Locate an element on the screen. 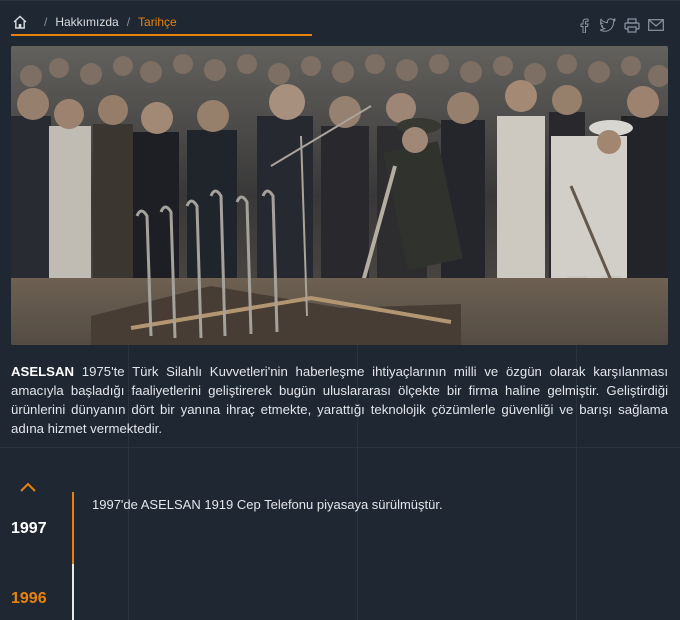 The width and height of the screenshot is (680, 620). timeline-year-current: 1997 is located at coordinates (29, 529).